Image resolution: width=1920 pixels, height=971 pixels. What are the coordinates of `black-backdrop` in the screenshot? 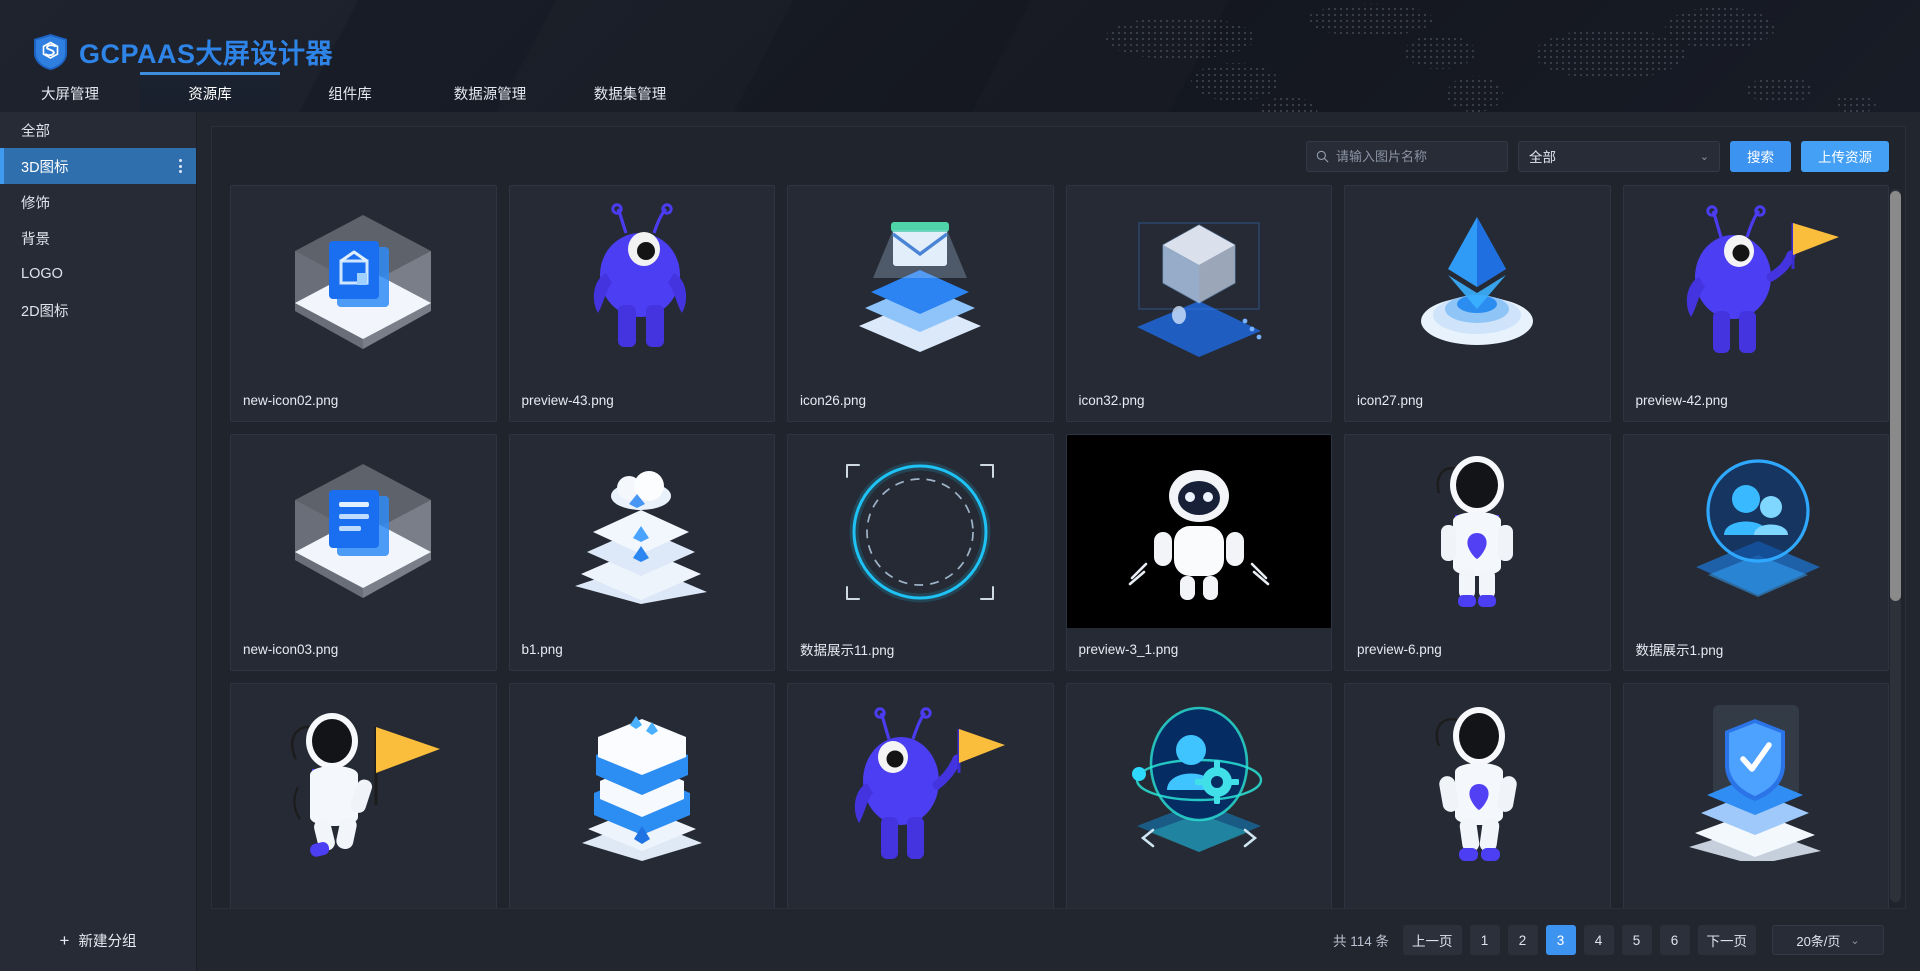 It's located at (1198, 531).